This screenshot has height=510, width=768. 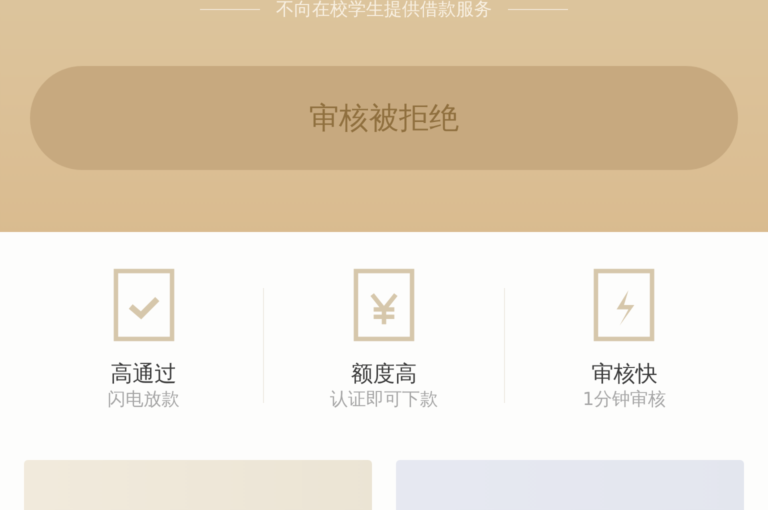 I want to click on feature-title: 额度高, so click(x=383, y=375).